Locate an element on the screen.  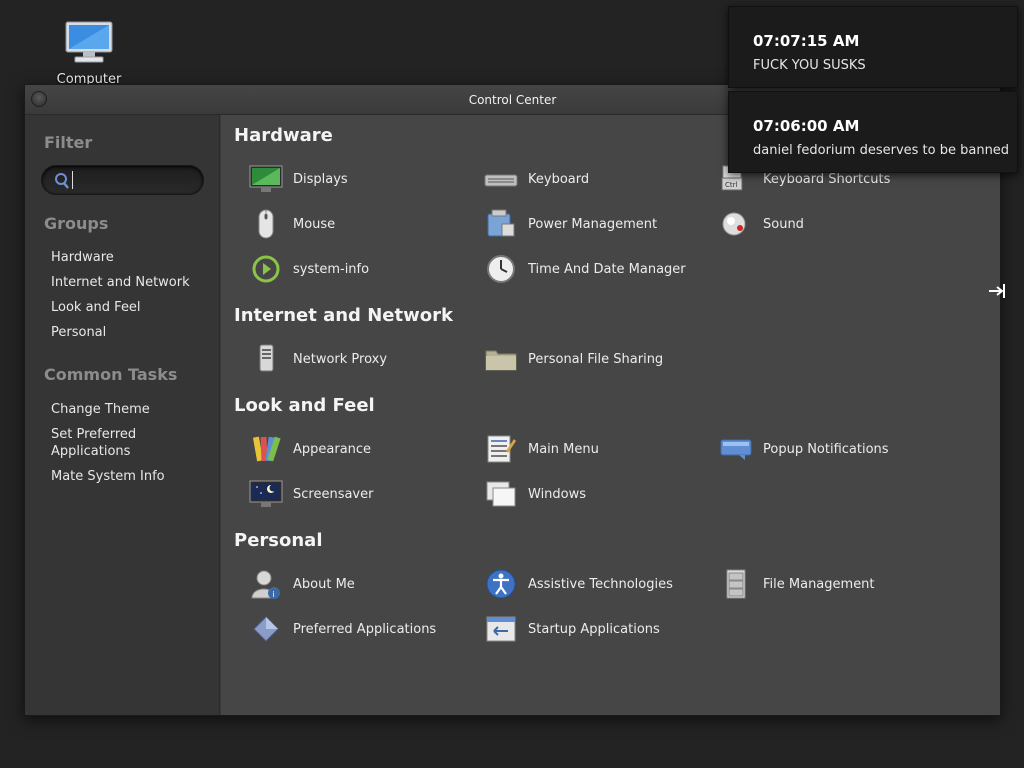
notification-popup: 07:07:15 AM FUCK YOU SUSKS is located at coordinates (873, 47).